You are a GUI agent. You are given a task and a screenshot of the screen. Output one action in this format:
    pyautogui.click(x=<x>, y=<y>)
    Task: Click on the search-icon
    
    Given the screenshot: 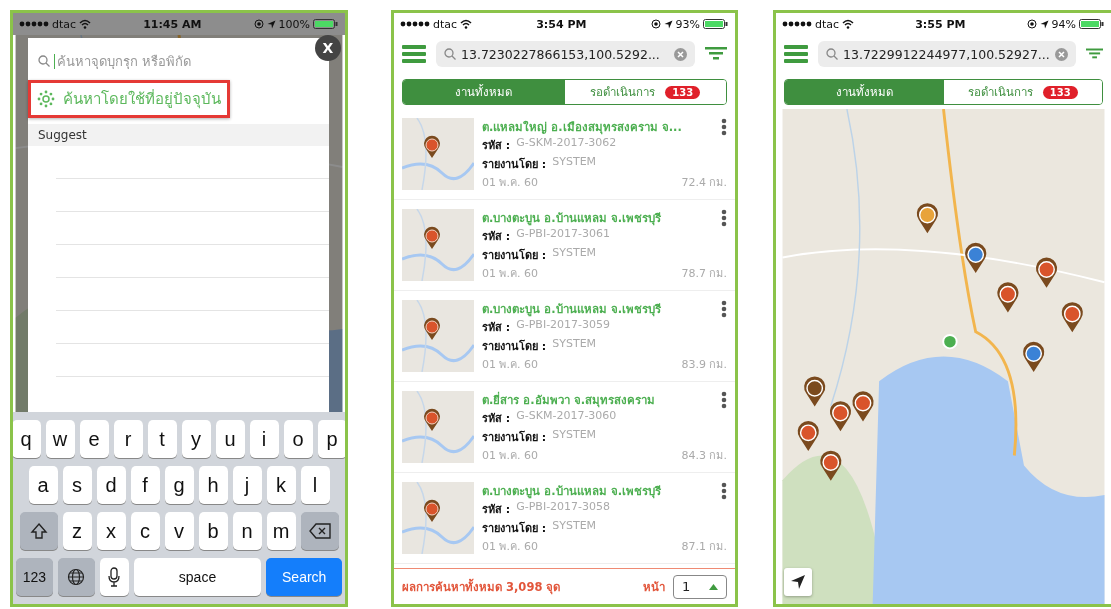 What is the action you would take?
    pyautogui.click(x=832, y=54)
    